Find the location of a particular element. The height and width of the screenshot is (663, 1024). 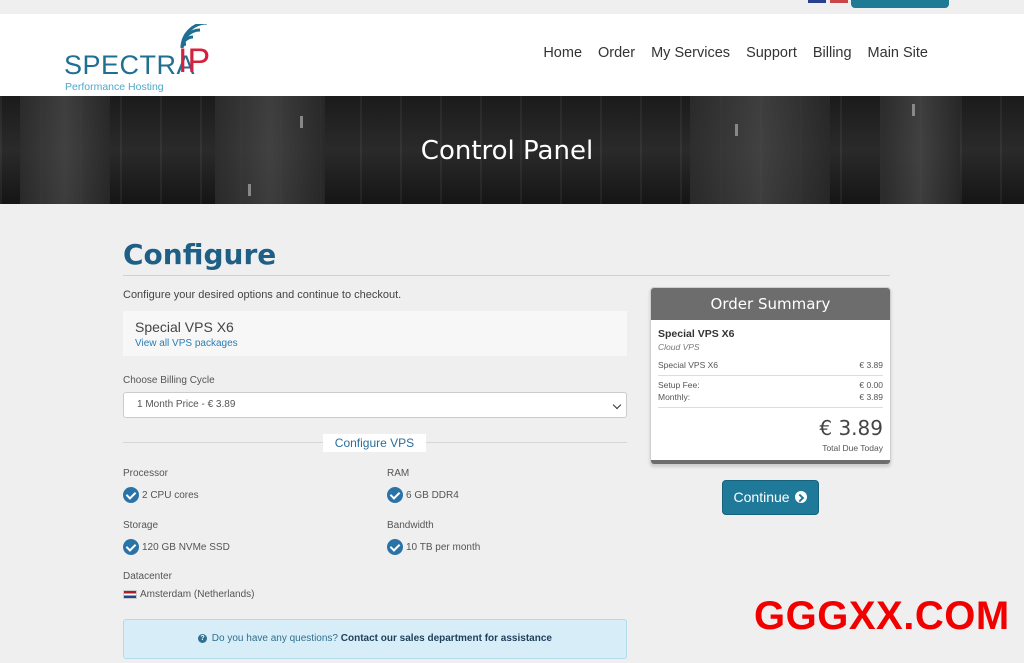

spec-storage: Storage 120 GB NVMe SSD is located at coordinates (176, 537).